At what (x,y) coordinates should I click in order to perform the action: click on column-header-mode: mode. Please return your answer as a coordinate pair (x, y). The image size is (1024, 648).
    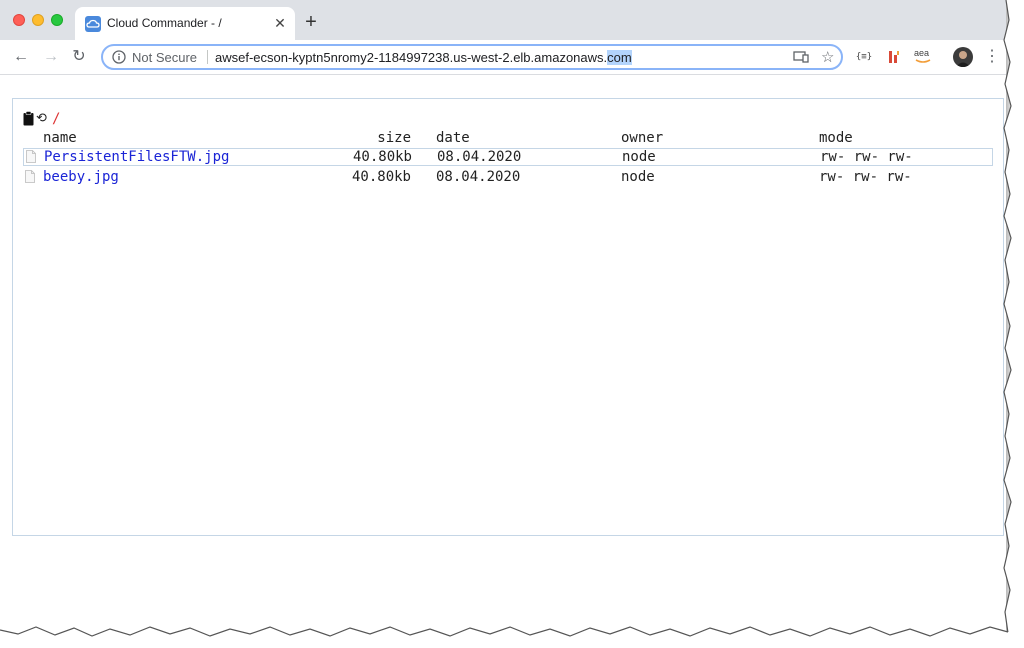
    Looking at the image, I should click on (836, 138).